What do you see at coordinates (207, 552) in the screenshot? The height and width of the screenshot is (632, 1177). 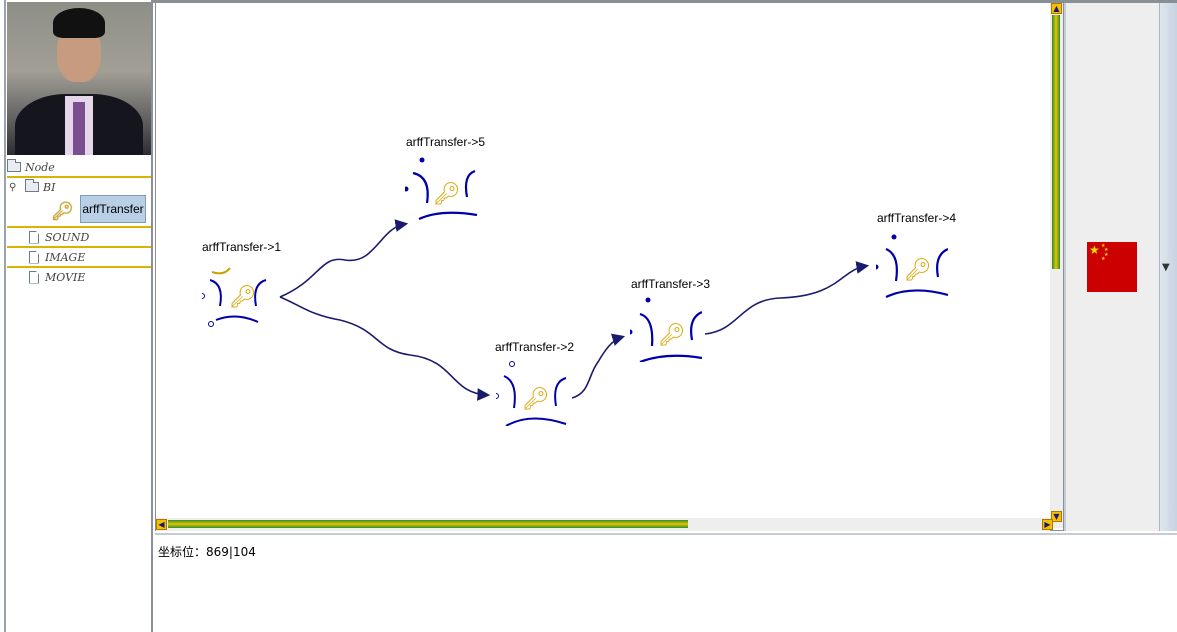 I see `coordinate-readout: 坐标位：869|104` at bounding box center [207, 552].